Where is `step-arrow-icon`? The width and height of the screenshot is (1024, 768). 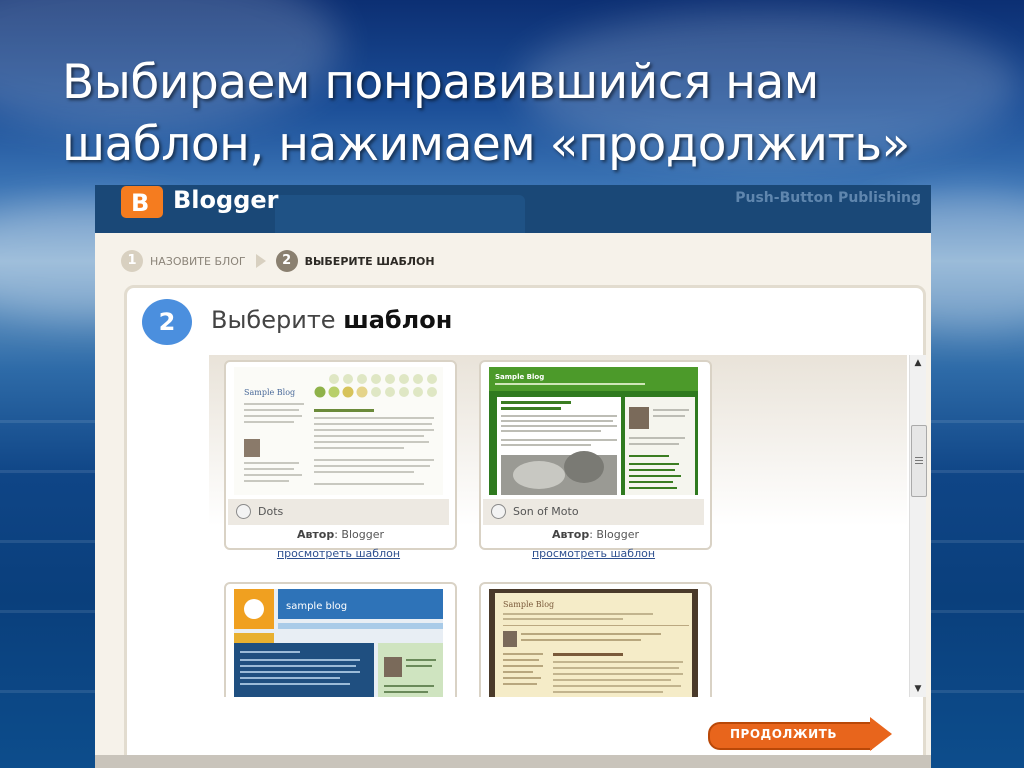
step-arrow-icon is located at coordinates (260, 261).